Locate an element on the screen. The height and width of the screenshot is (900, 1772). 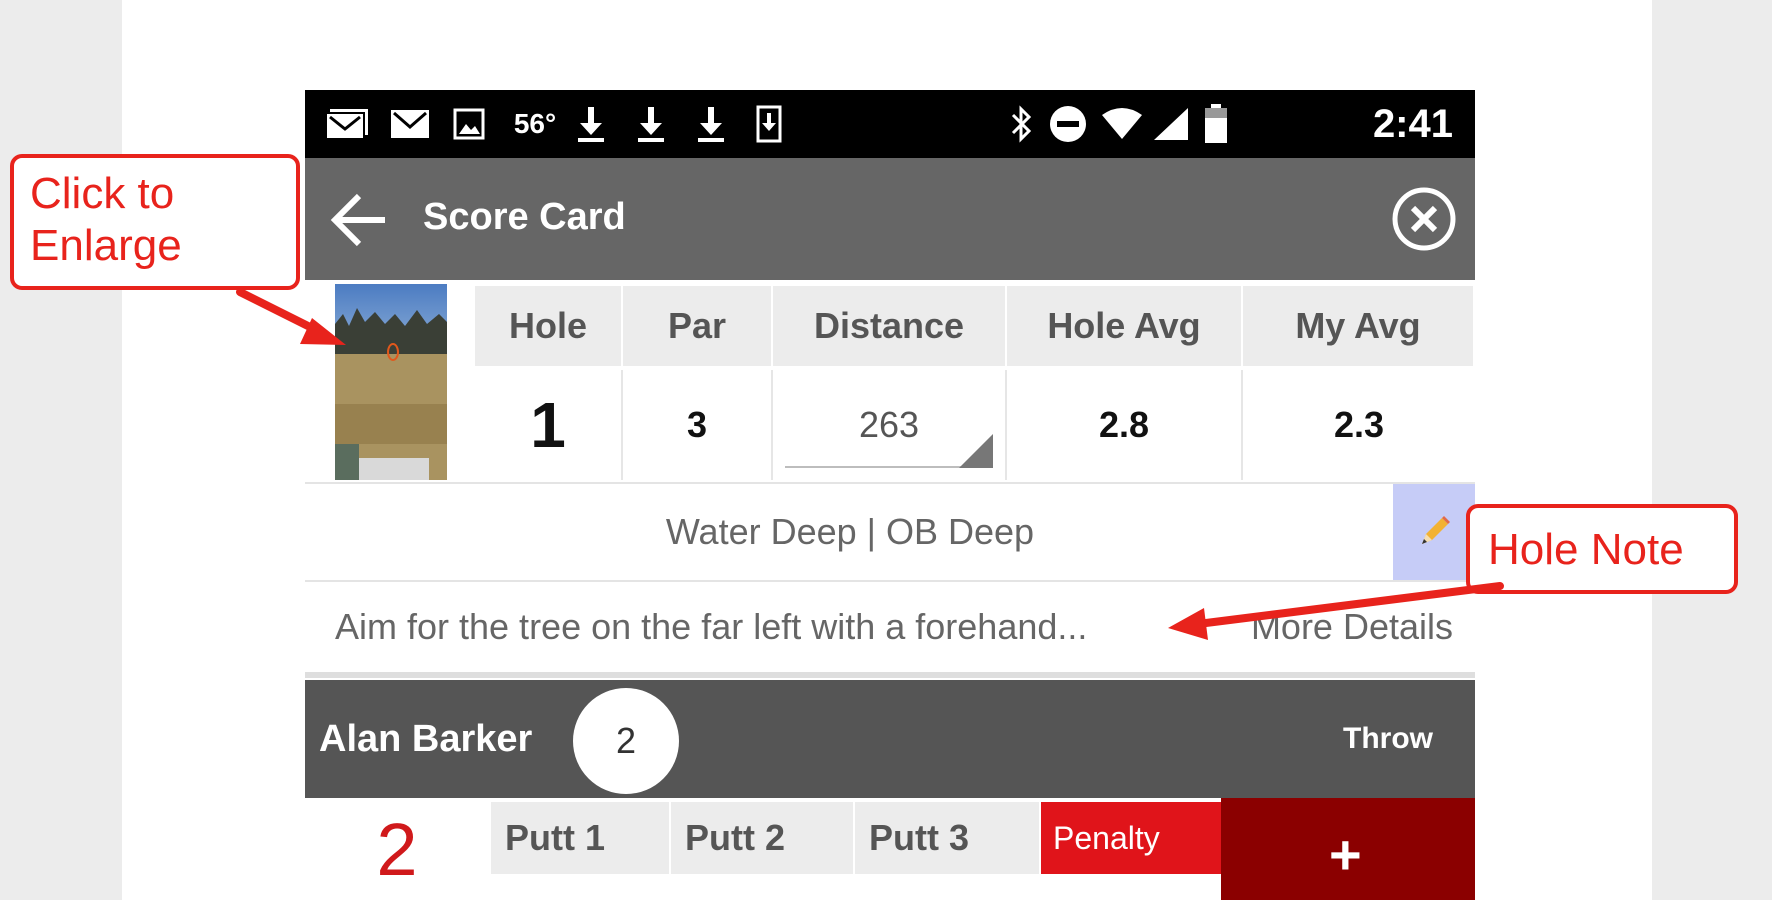
gmail-multi-icon is located at coordinates (347, 124).